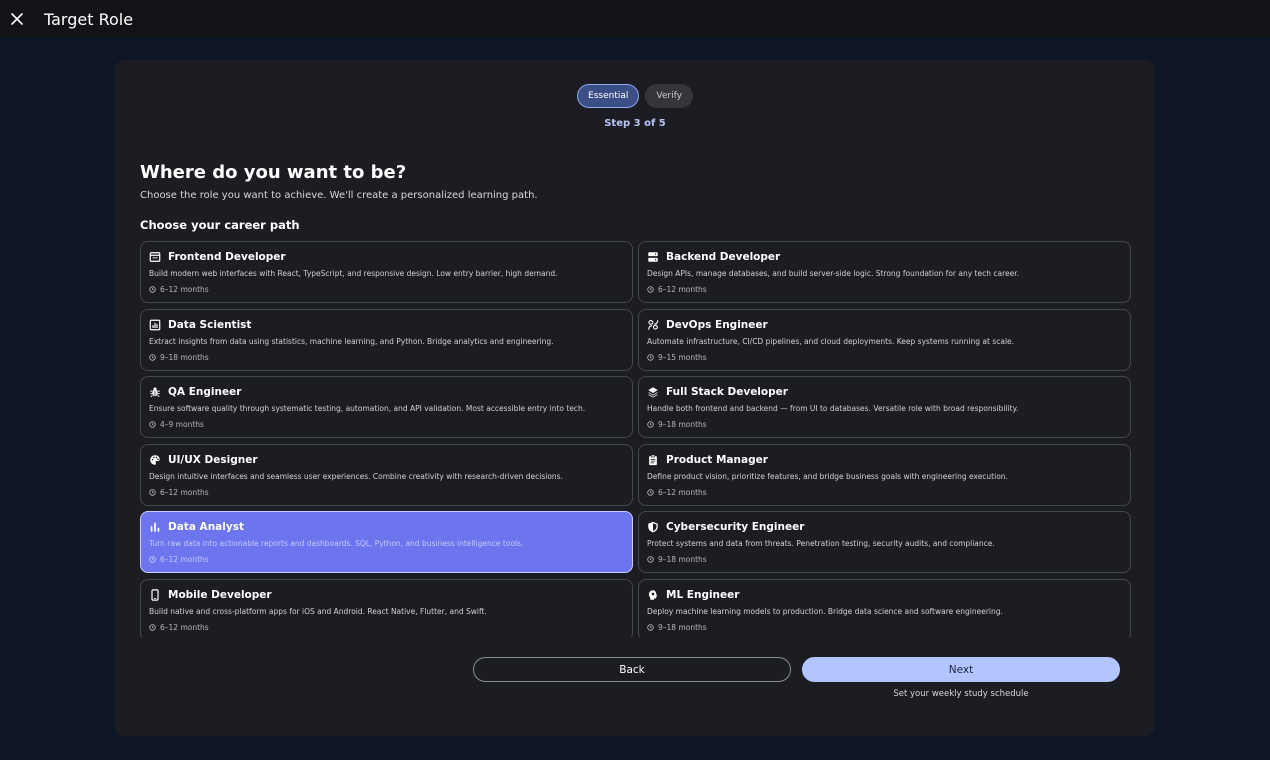 The height and width of the screenshot is (760, 1270). I want to click on role-title: Data Scientist, so click(210, 324).